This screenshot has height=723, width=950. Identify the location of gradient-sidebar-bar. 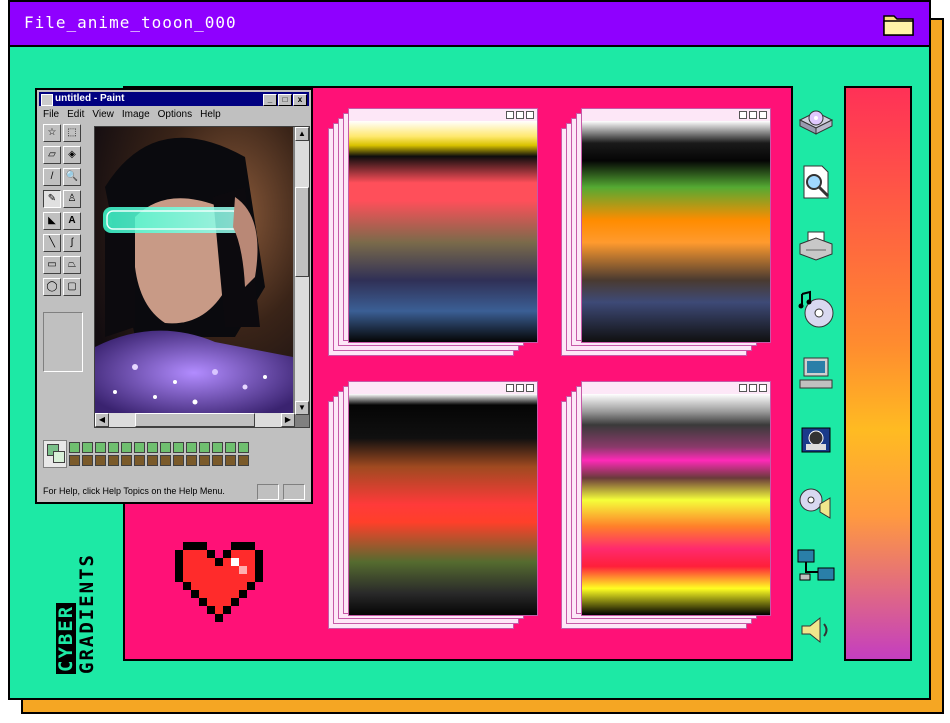
(878, 373).